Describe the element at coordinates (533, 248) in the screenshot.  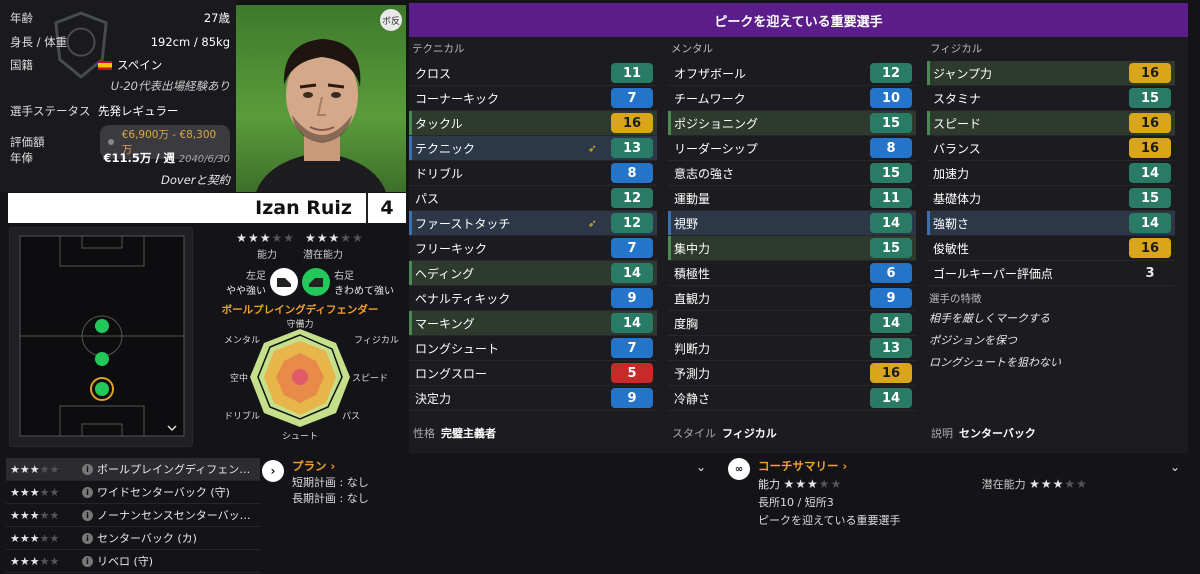
I see `attribute-row: フリーキック 7` at that location.